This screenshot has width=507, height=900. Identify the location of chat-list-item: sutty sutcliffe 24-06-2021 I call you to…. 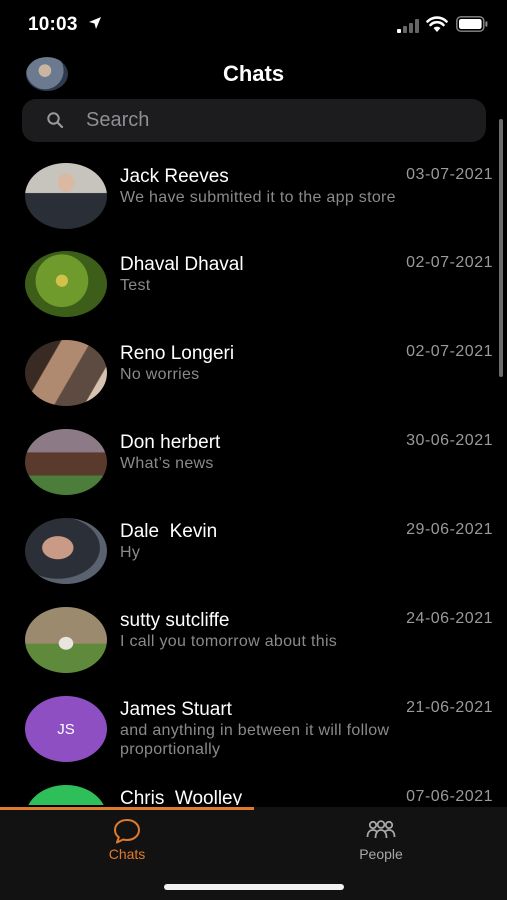
(253, 638).